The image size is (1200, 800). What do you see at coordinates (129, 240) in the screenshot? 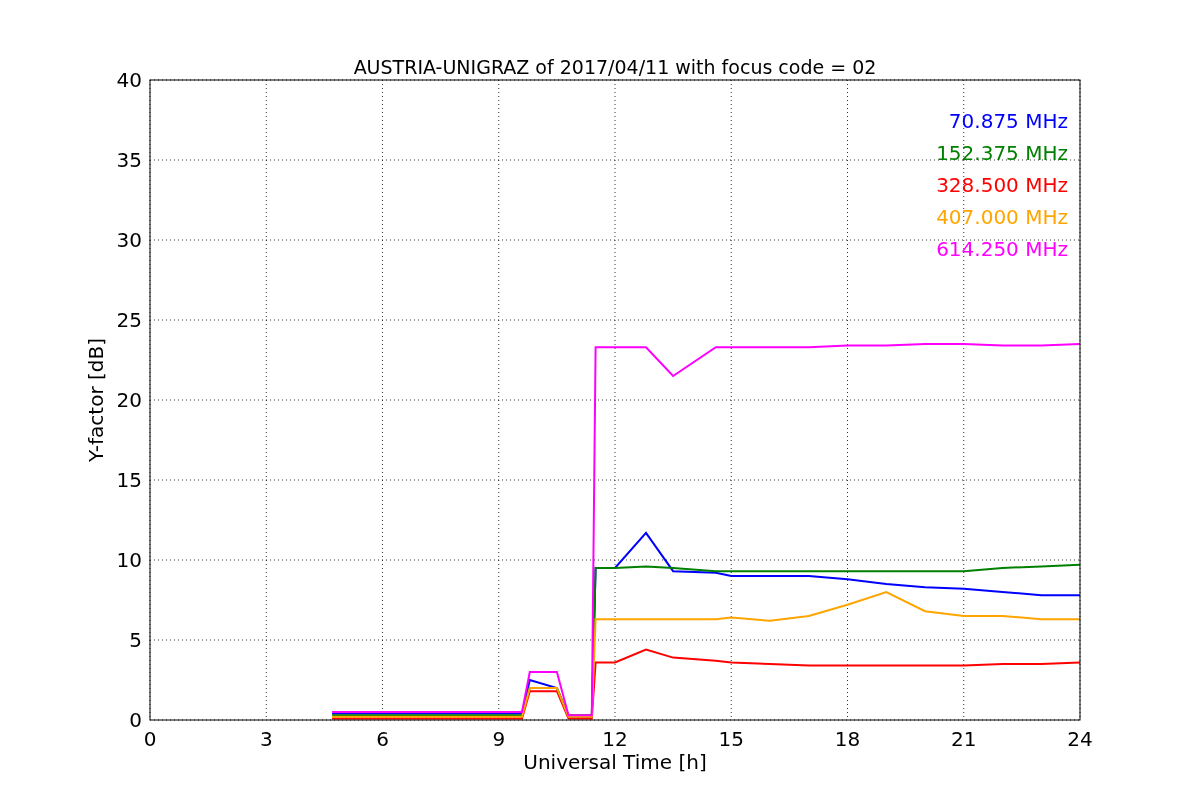
I see `y-tick-label: 30` at bounding box center [129, 240].